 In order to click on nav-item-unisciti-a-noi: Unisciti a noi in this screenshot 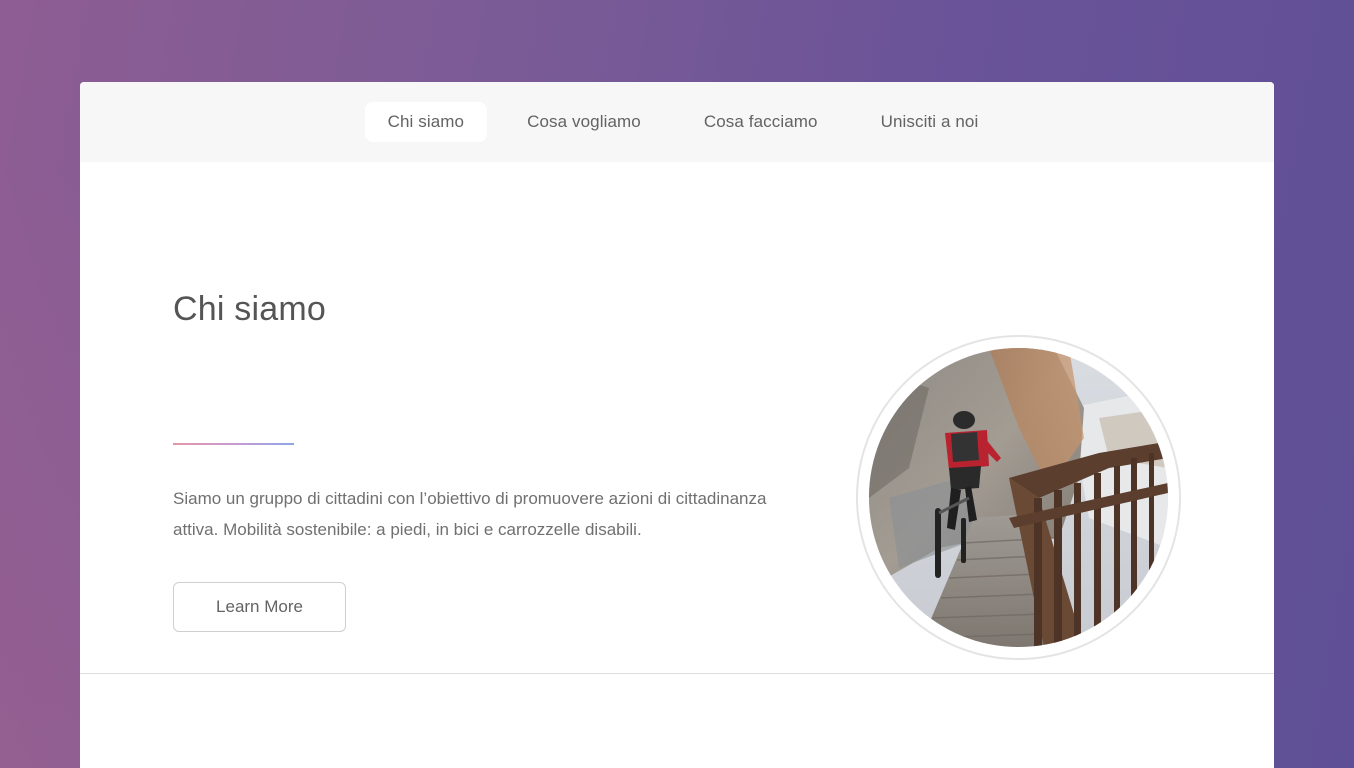, I will do `click(930, 122)`.